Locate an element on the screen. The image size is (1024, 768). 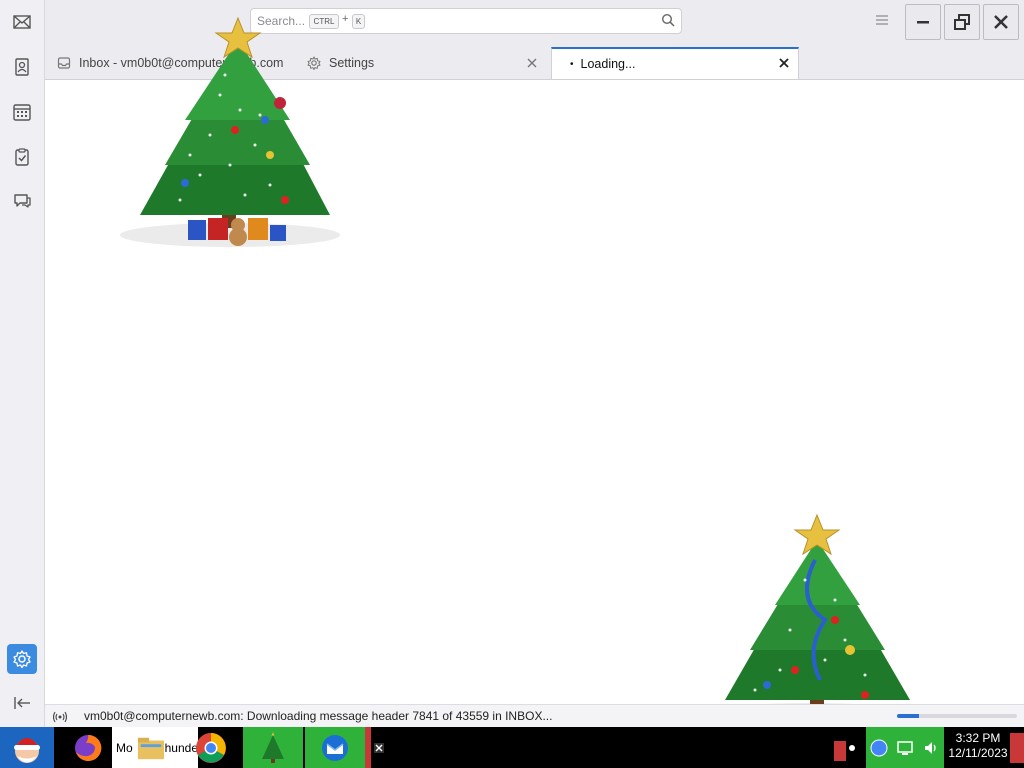
chrome-icon is located at coordinates (211, 747).